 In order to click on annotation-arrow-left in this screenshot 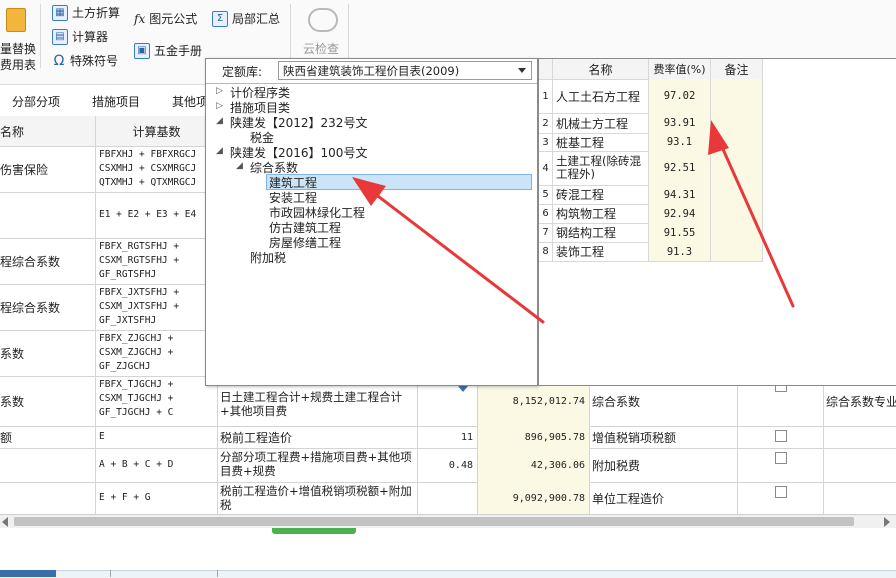, I will do `click(448, 250)`.